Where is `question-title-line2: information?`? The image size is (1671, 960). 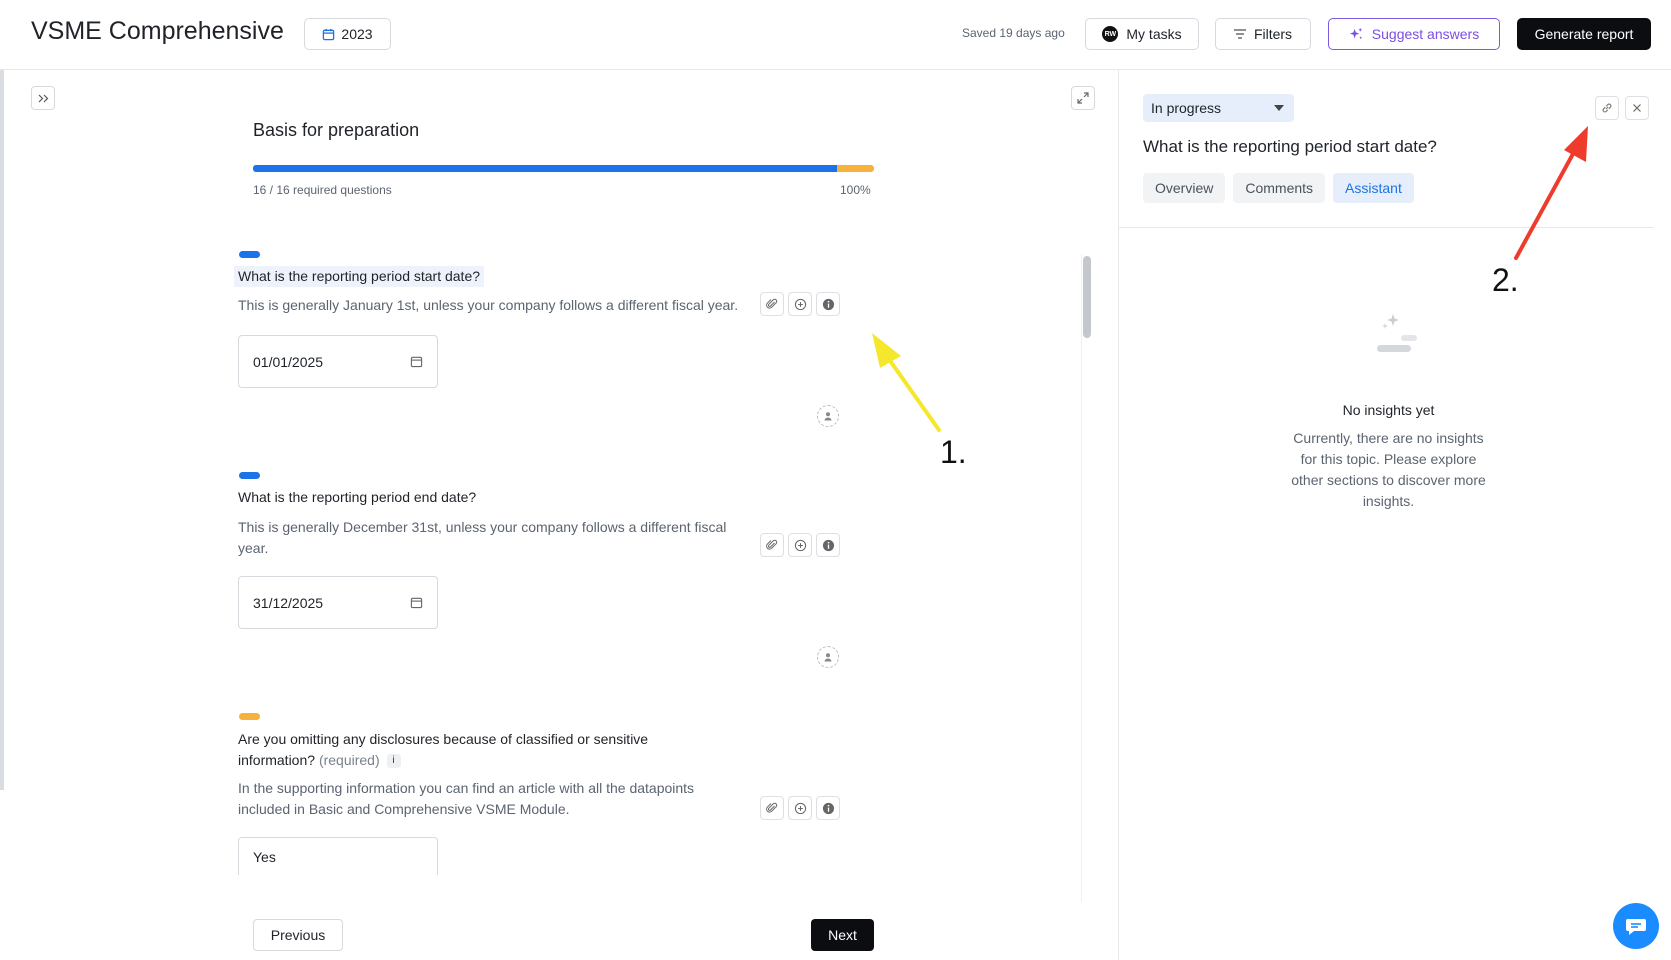
question-title-line2: information? is located at coordinates (277, 760).